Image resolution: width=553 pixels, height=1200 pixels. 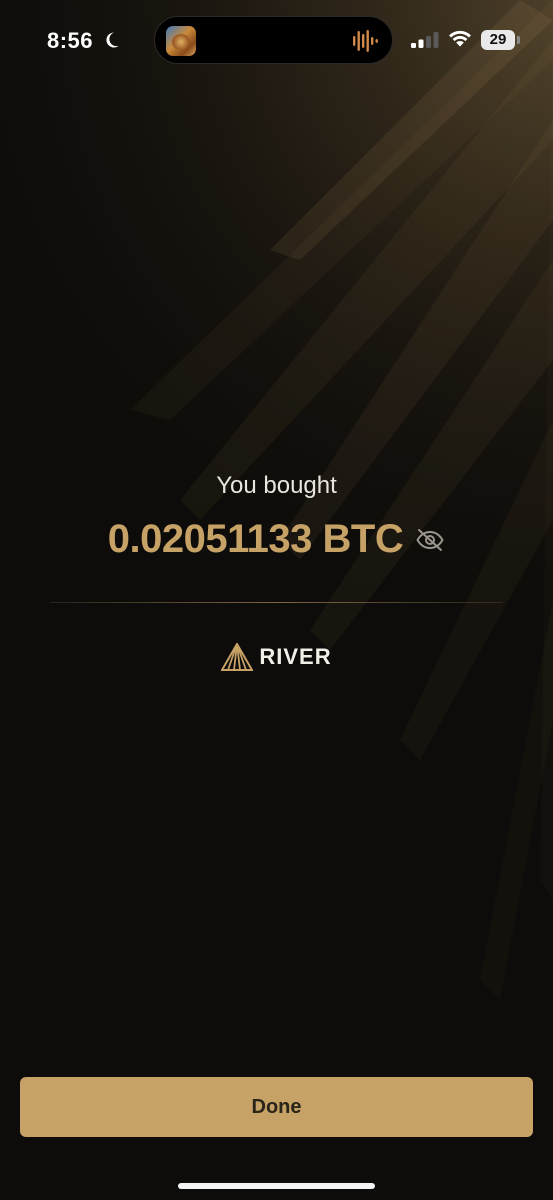 I want to click on river-logo-icon, so click(x=237, y=657).